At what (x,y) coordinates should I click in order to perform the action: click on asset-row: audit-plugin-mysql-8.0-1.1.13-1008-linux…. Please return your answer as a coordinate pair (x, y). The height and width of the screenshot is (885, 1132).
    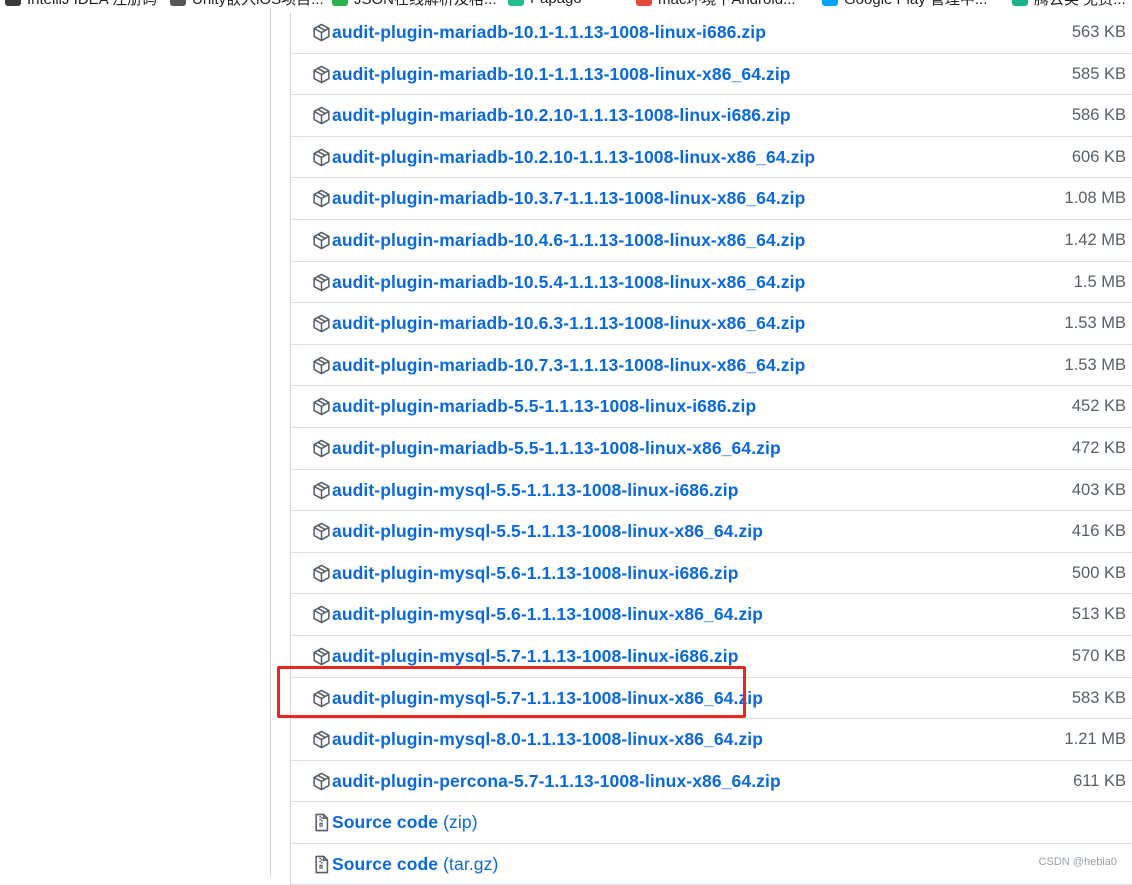
    Looking at the image, I should click on (711, 740).